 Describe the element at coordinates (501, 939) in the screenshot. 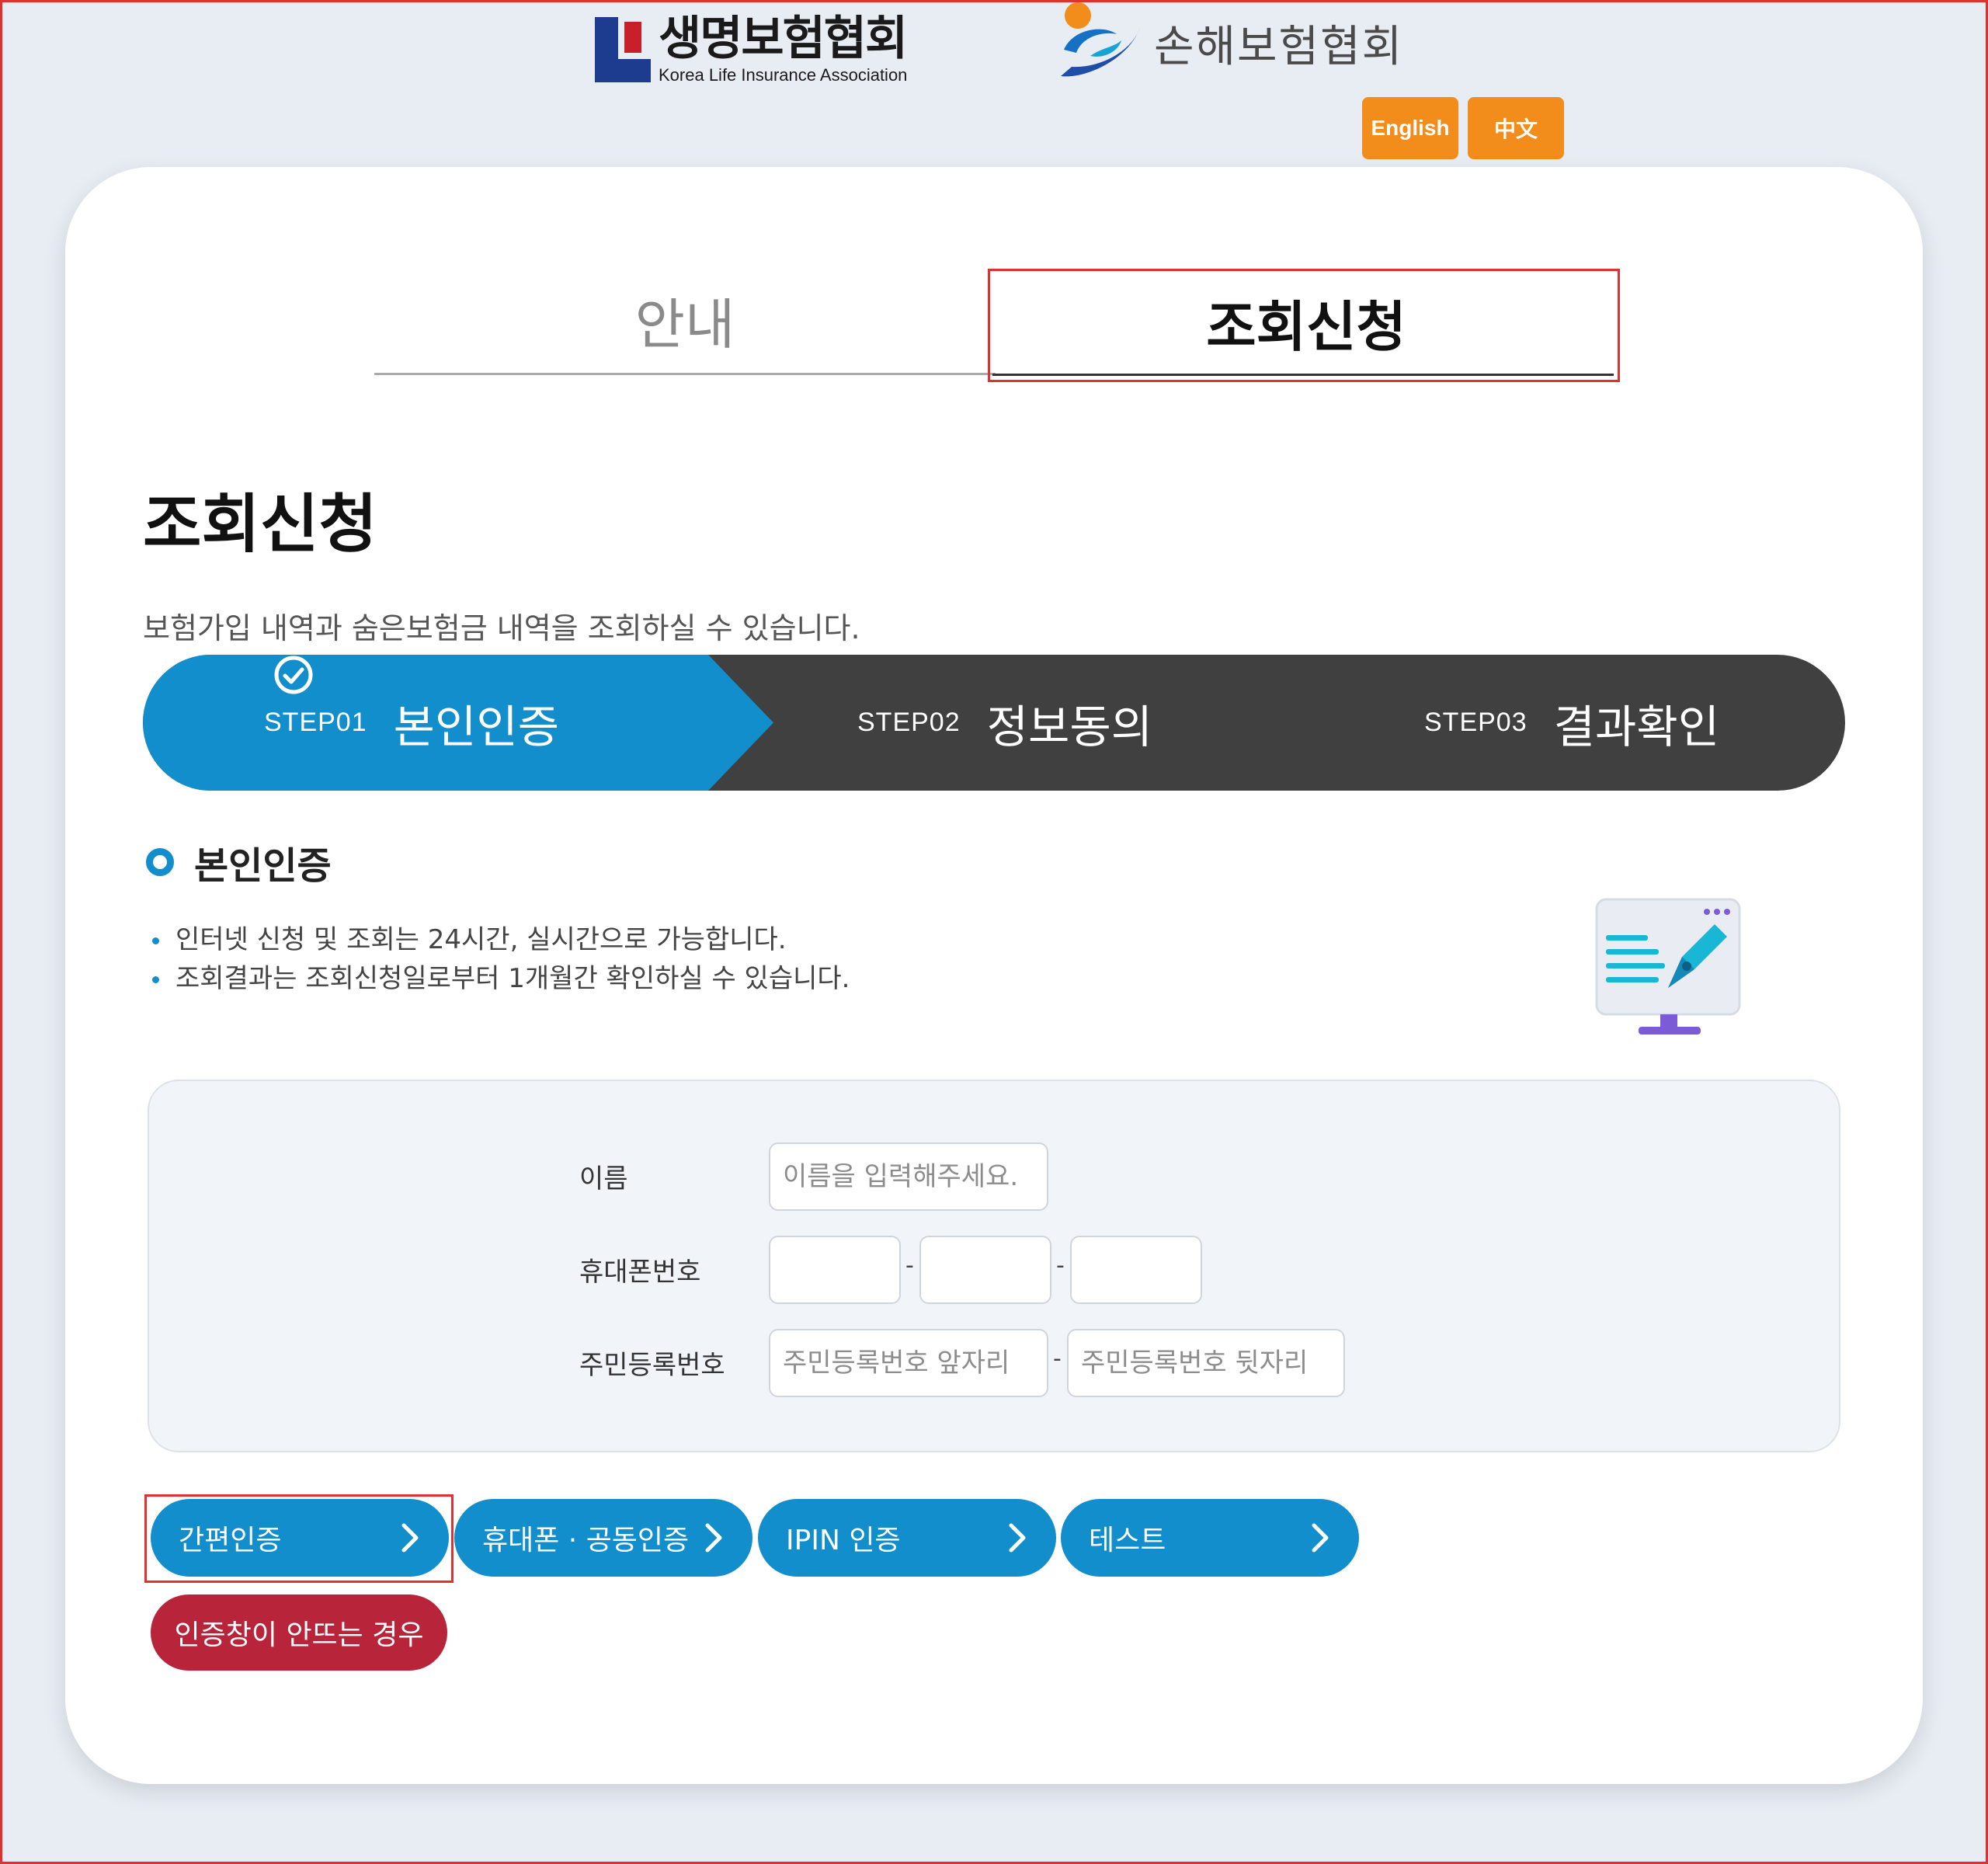

I see `notice-item: 인터넷 신청 및 조회는 24시간, 실시간으로 가능합니다.` at that location.